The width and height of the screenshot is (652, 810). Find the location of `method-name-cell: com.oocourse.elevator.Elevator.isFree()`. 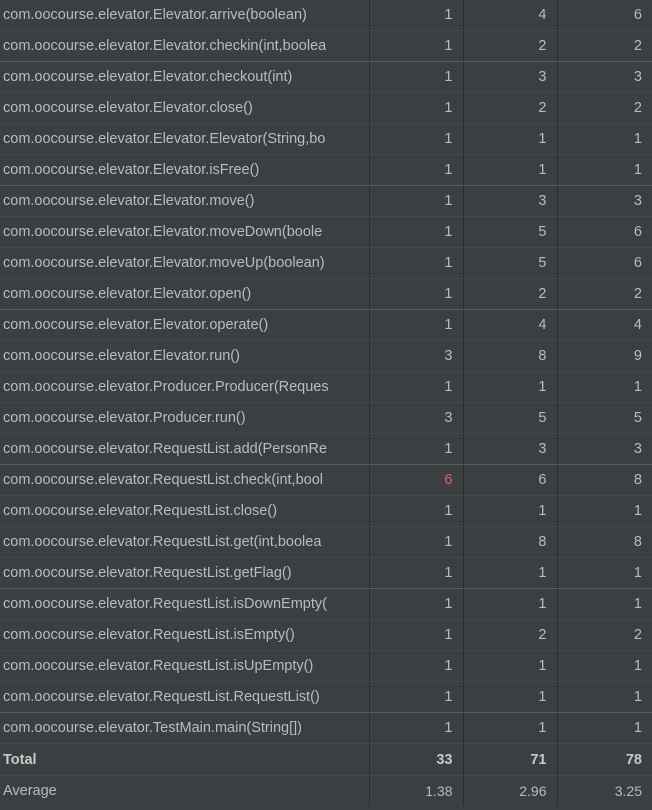

method-name-cell: com.oocourse.elevator.Elevator.isFree() is located at coordinates (185, 170).